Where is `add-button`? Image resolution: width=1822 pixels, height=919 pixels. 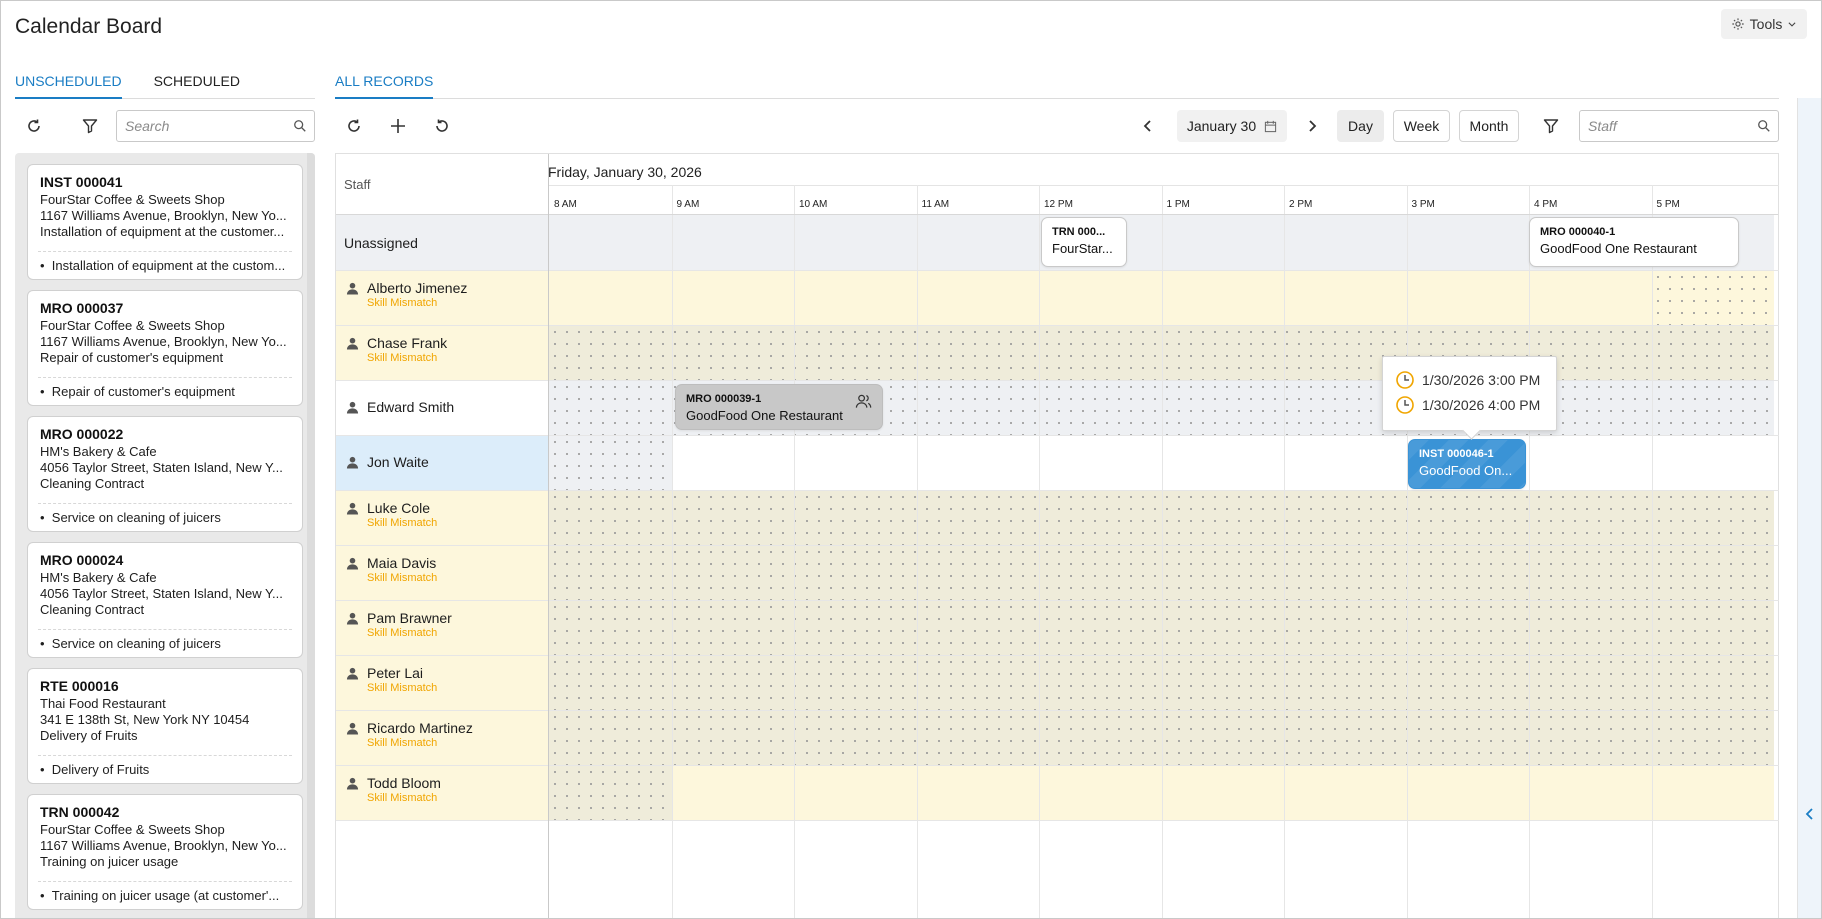 add-button is located at coordinates (398, 126).